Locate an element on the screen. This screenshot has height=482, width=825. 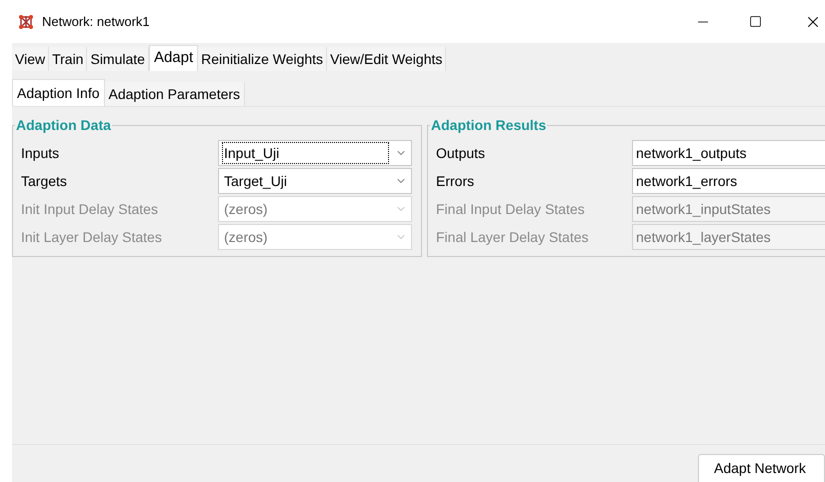
group-title: Adaption Data is located at coordinates (63, 125).